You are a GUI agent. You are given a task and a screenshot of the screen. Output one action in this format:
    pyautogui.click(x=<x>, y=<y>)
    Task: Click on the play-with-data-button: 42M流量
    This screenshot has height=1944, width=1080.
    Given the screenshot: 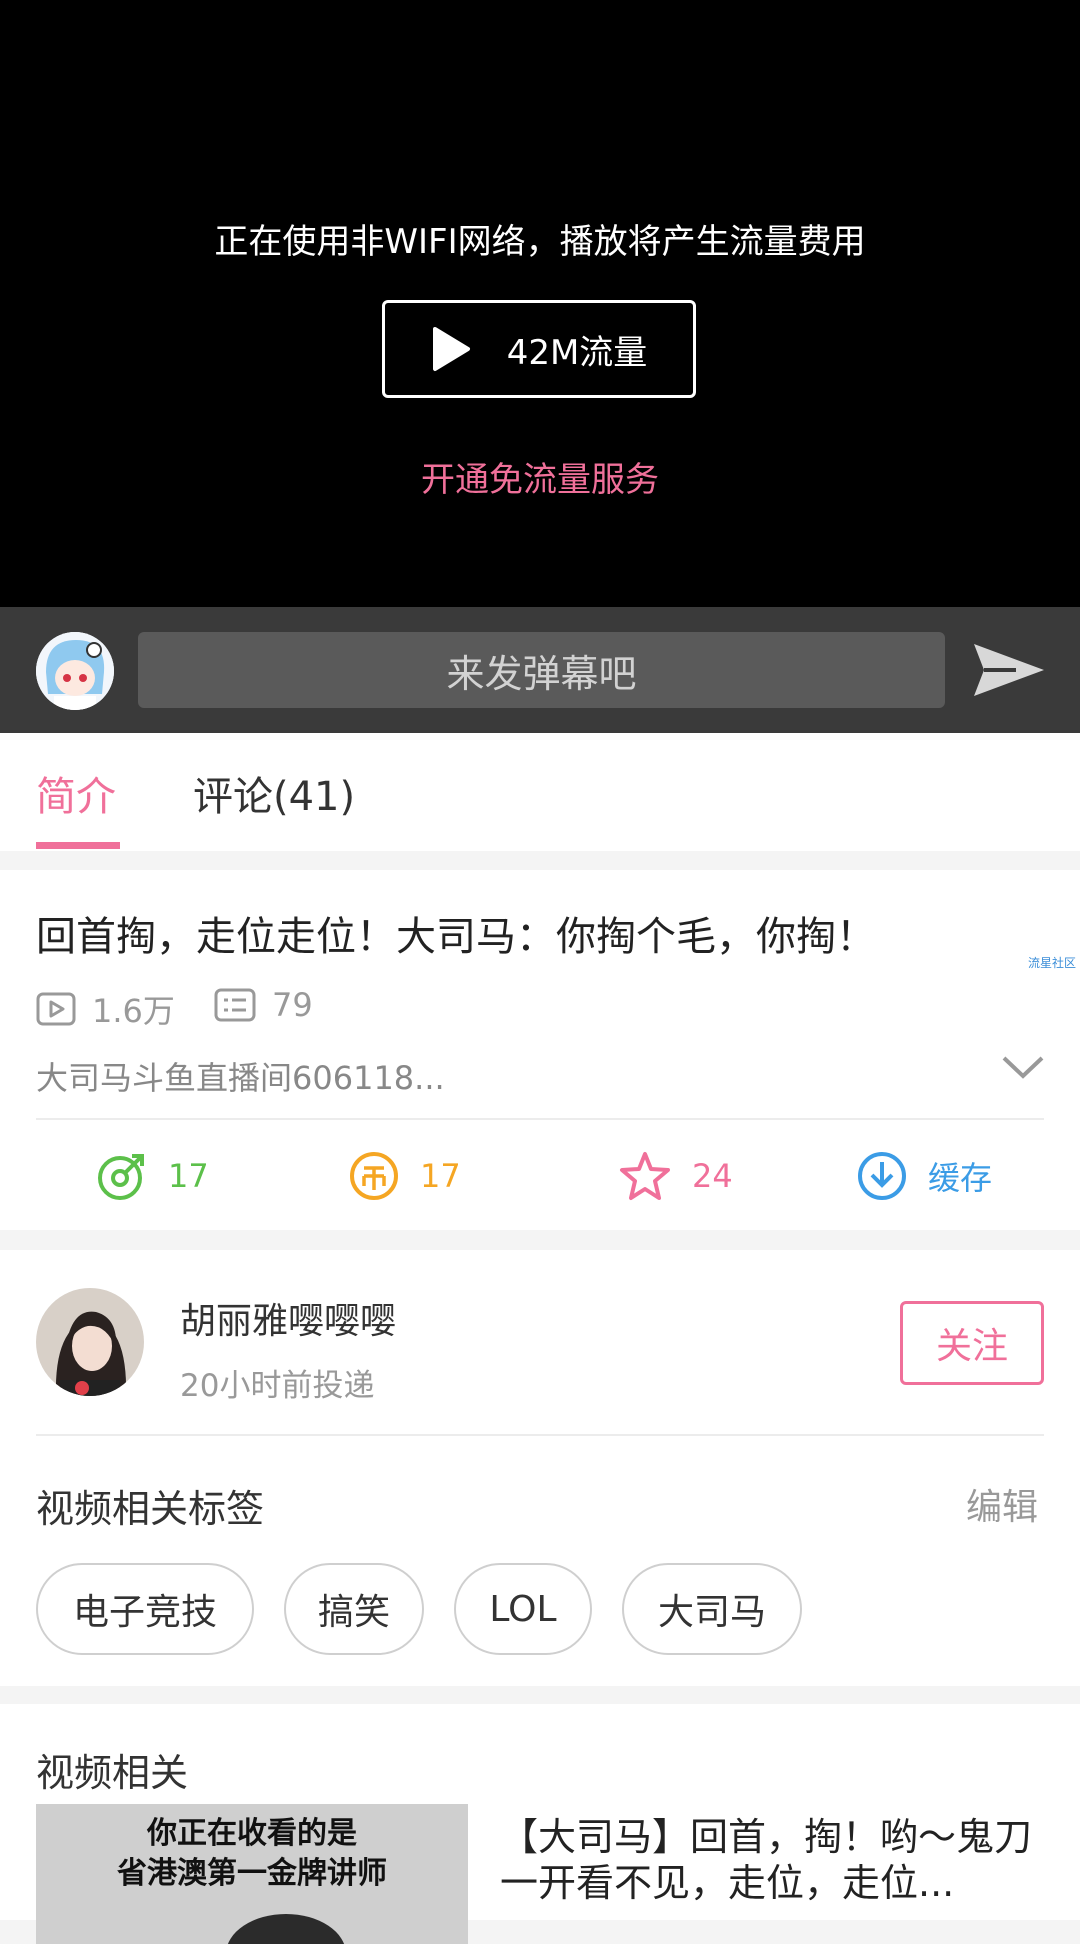 What is the action you would take?
    pyautogui.click(x=539, y=349)
    